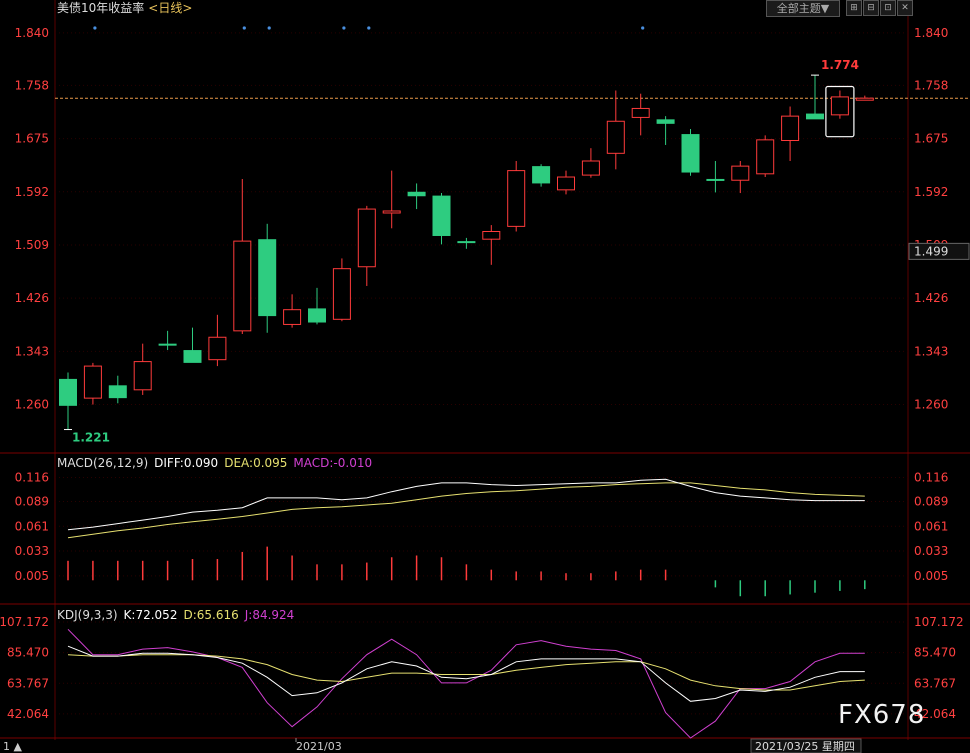  What do you see at coordinates (150, 615) in the screenshot?
I see `kdj-k-label: K:72.052` at bounding box center [150, 615].